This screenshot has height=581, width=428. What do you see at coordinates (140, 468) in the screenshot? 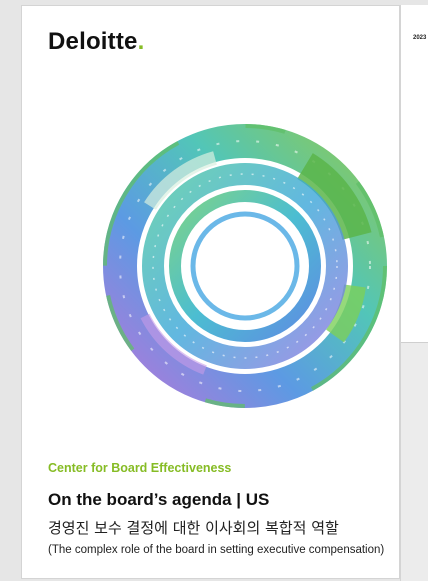
I see `center-name: Center for Board Effectiveness` at bounding box center [140, 468].